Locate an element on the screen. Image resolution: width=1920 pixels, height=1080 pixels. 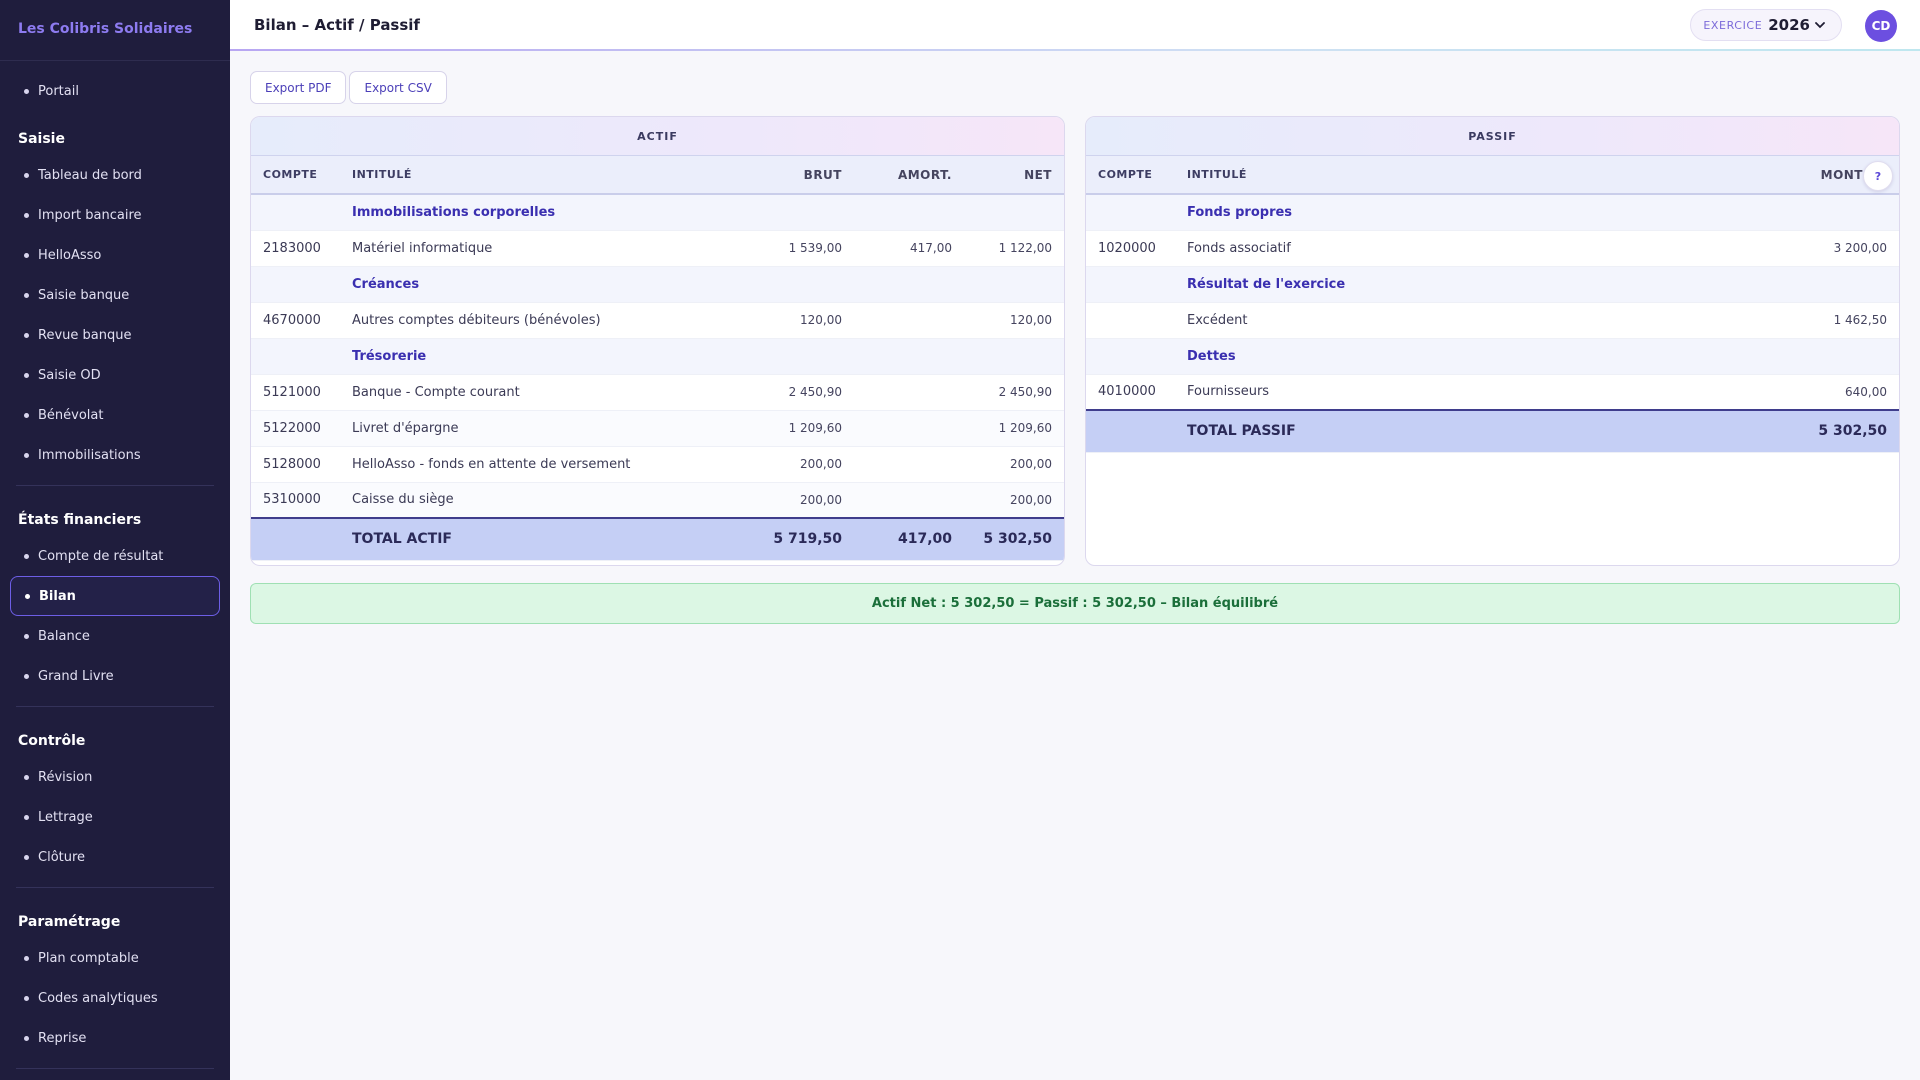
sidebar-item-bilan: Bilan is located at coordinates (115, 596).